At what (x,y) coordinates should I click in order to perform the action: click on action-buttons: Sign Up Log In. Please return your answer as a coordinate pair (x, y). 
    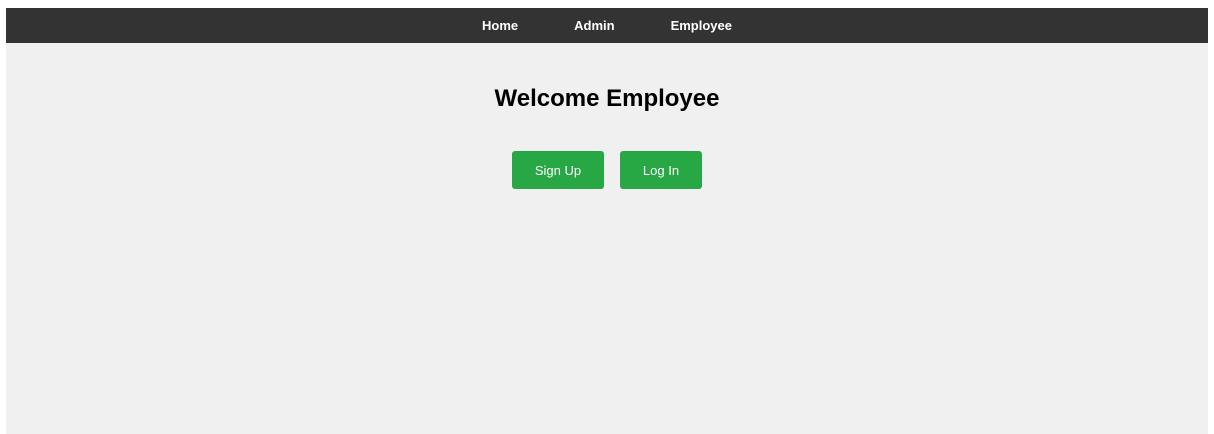
    Looking at the image, I should click on (607, 170).